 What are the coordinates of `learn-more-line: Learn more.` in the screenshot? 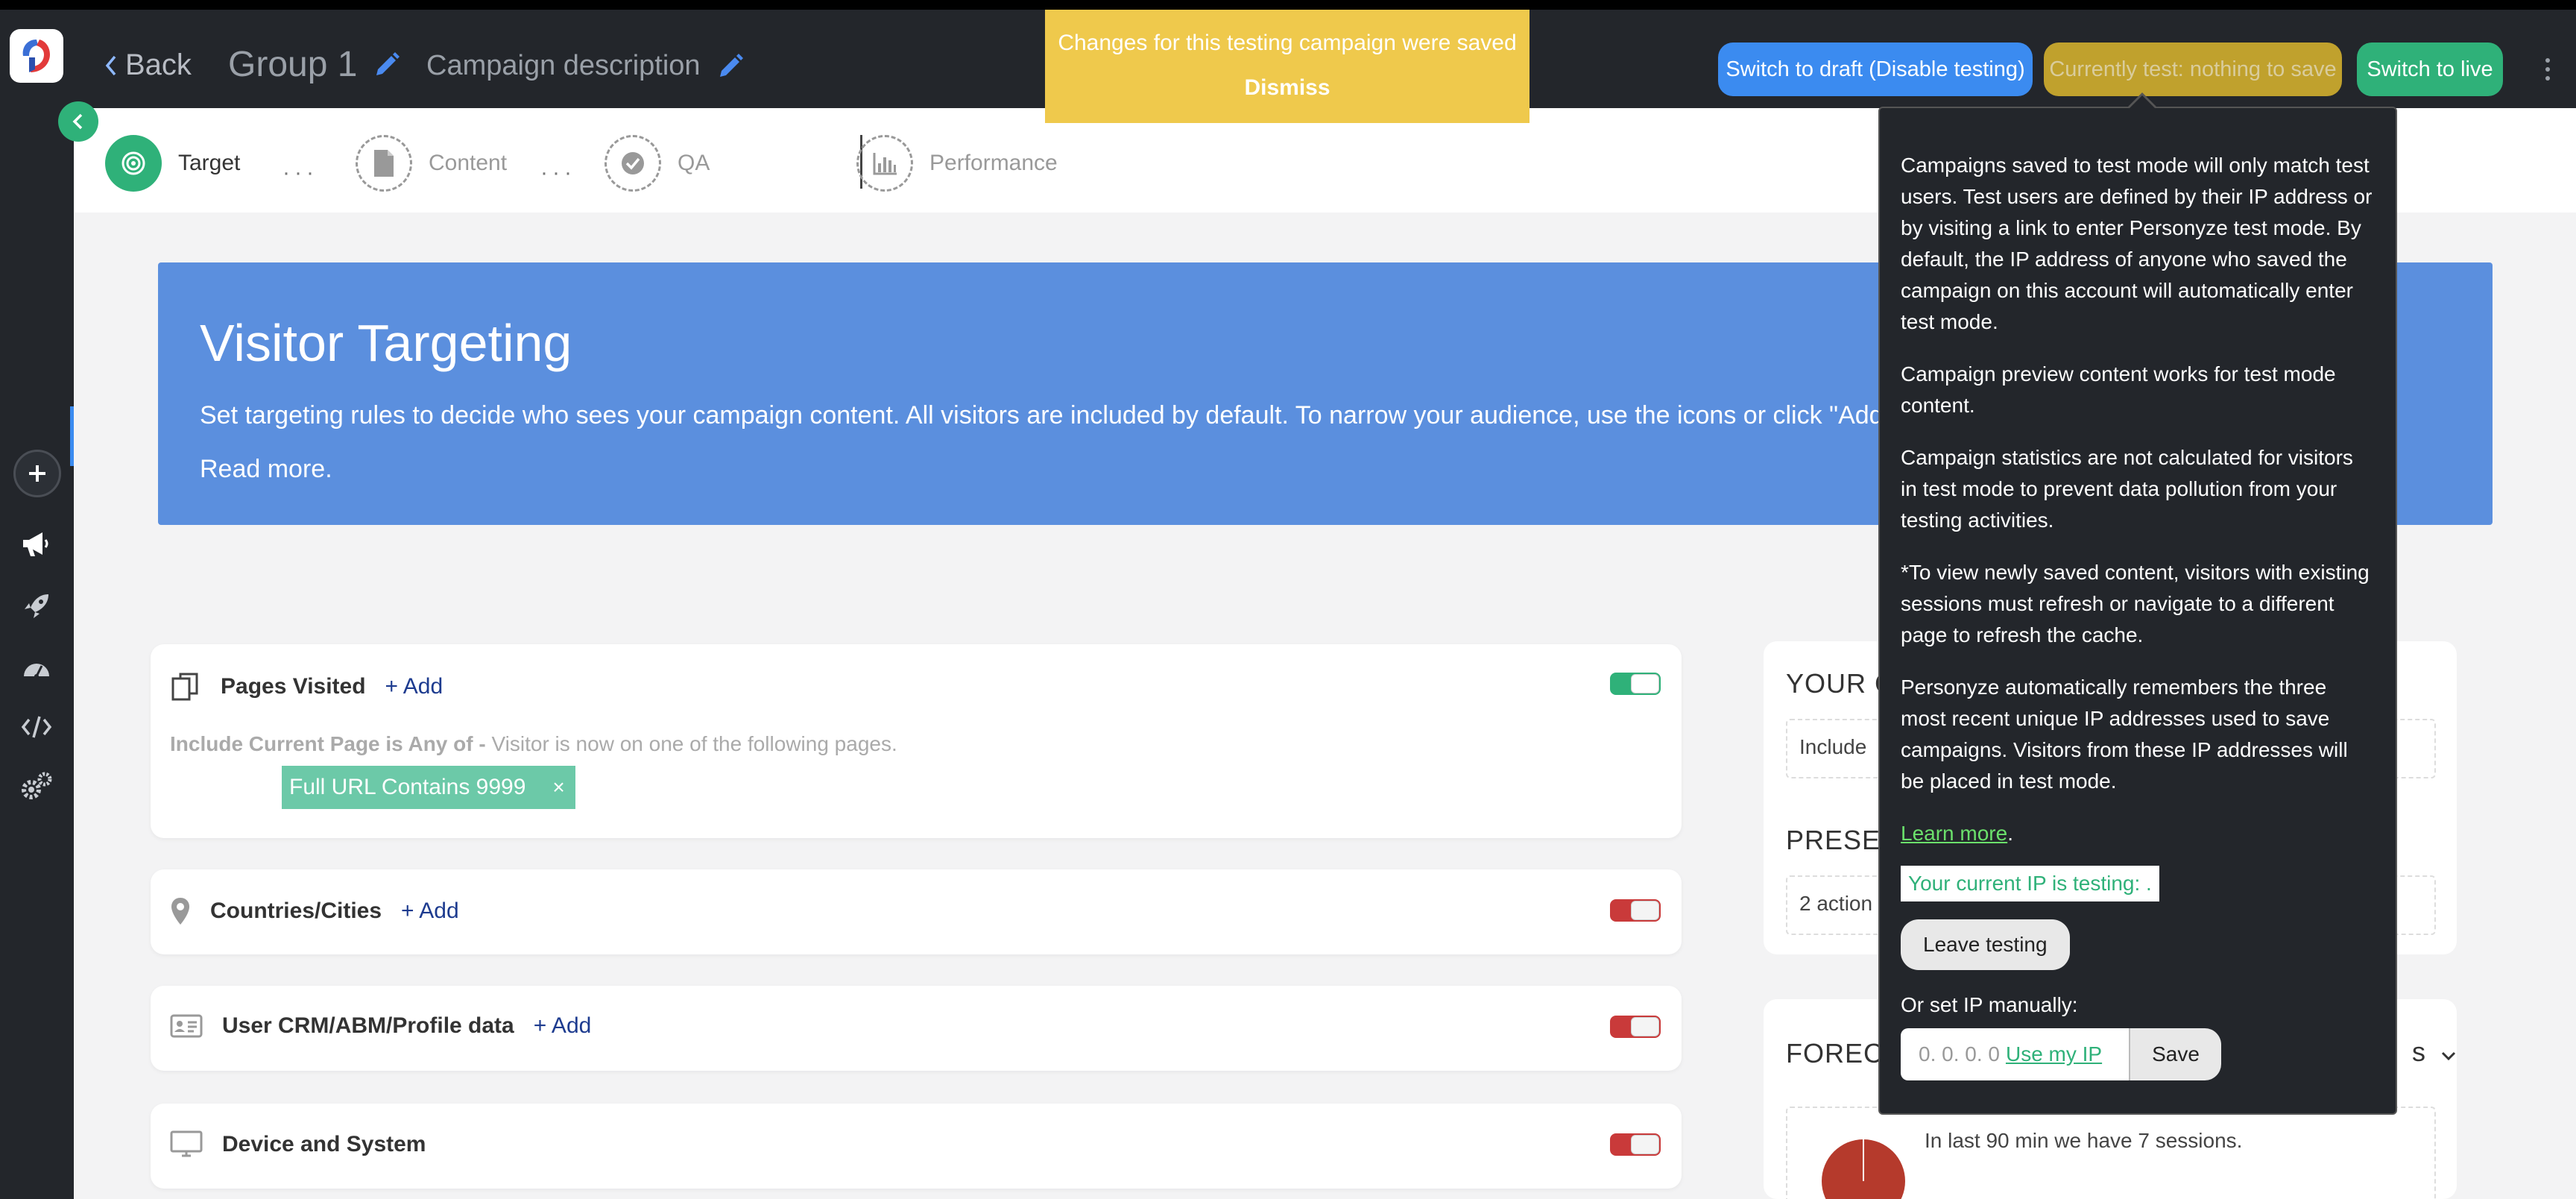 It's located at (2137, 833).